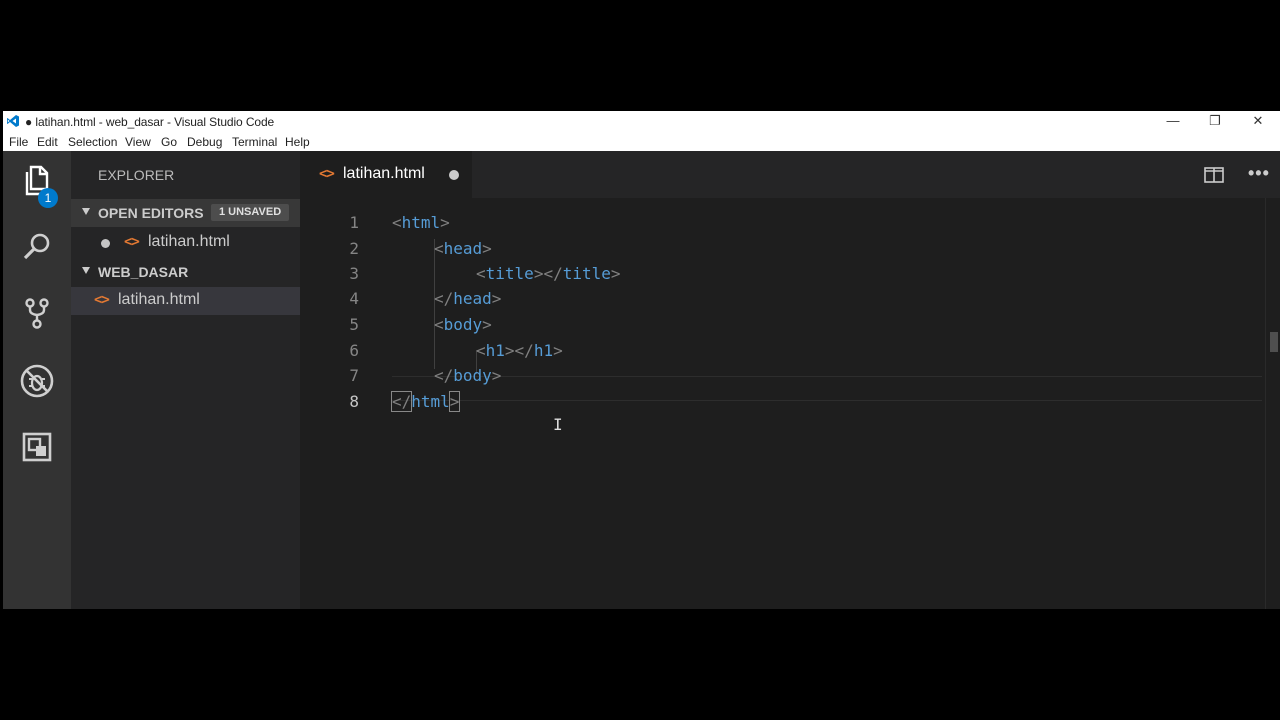 The height and width of the screenshot is (720, 1280). I want to click on tab-label: latihan.html, so click(384, 173).